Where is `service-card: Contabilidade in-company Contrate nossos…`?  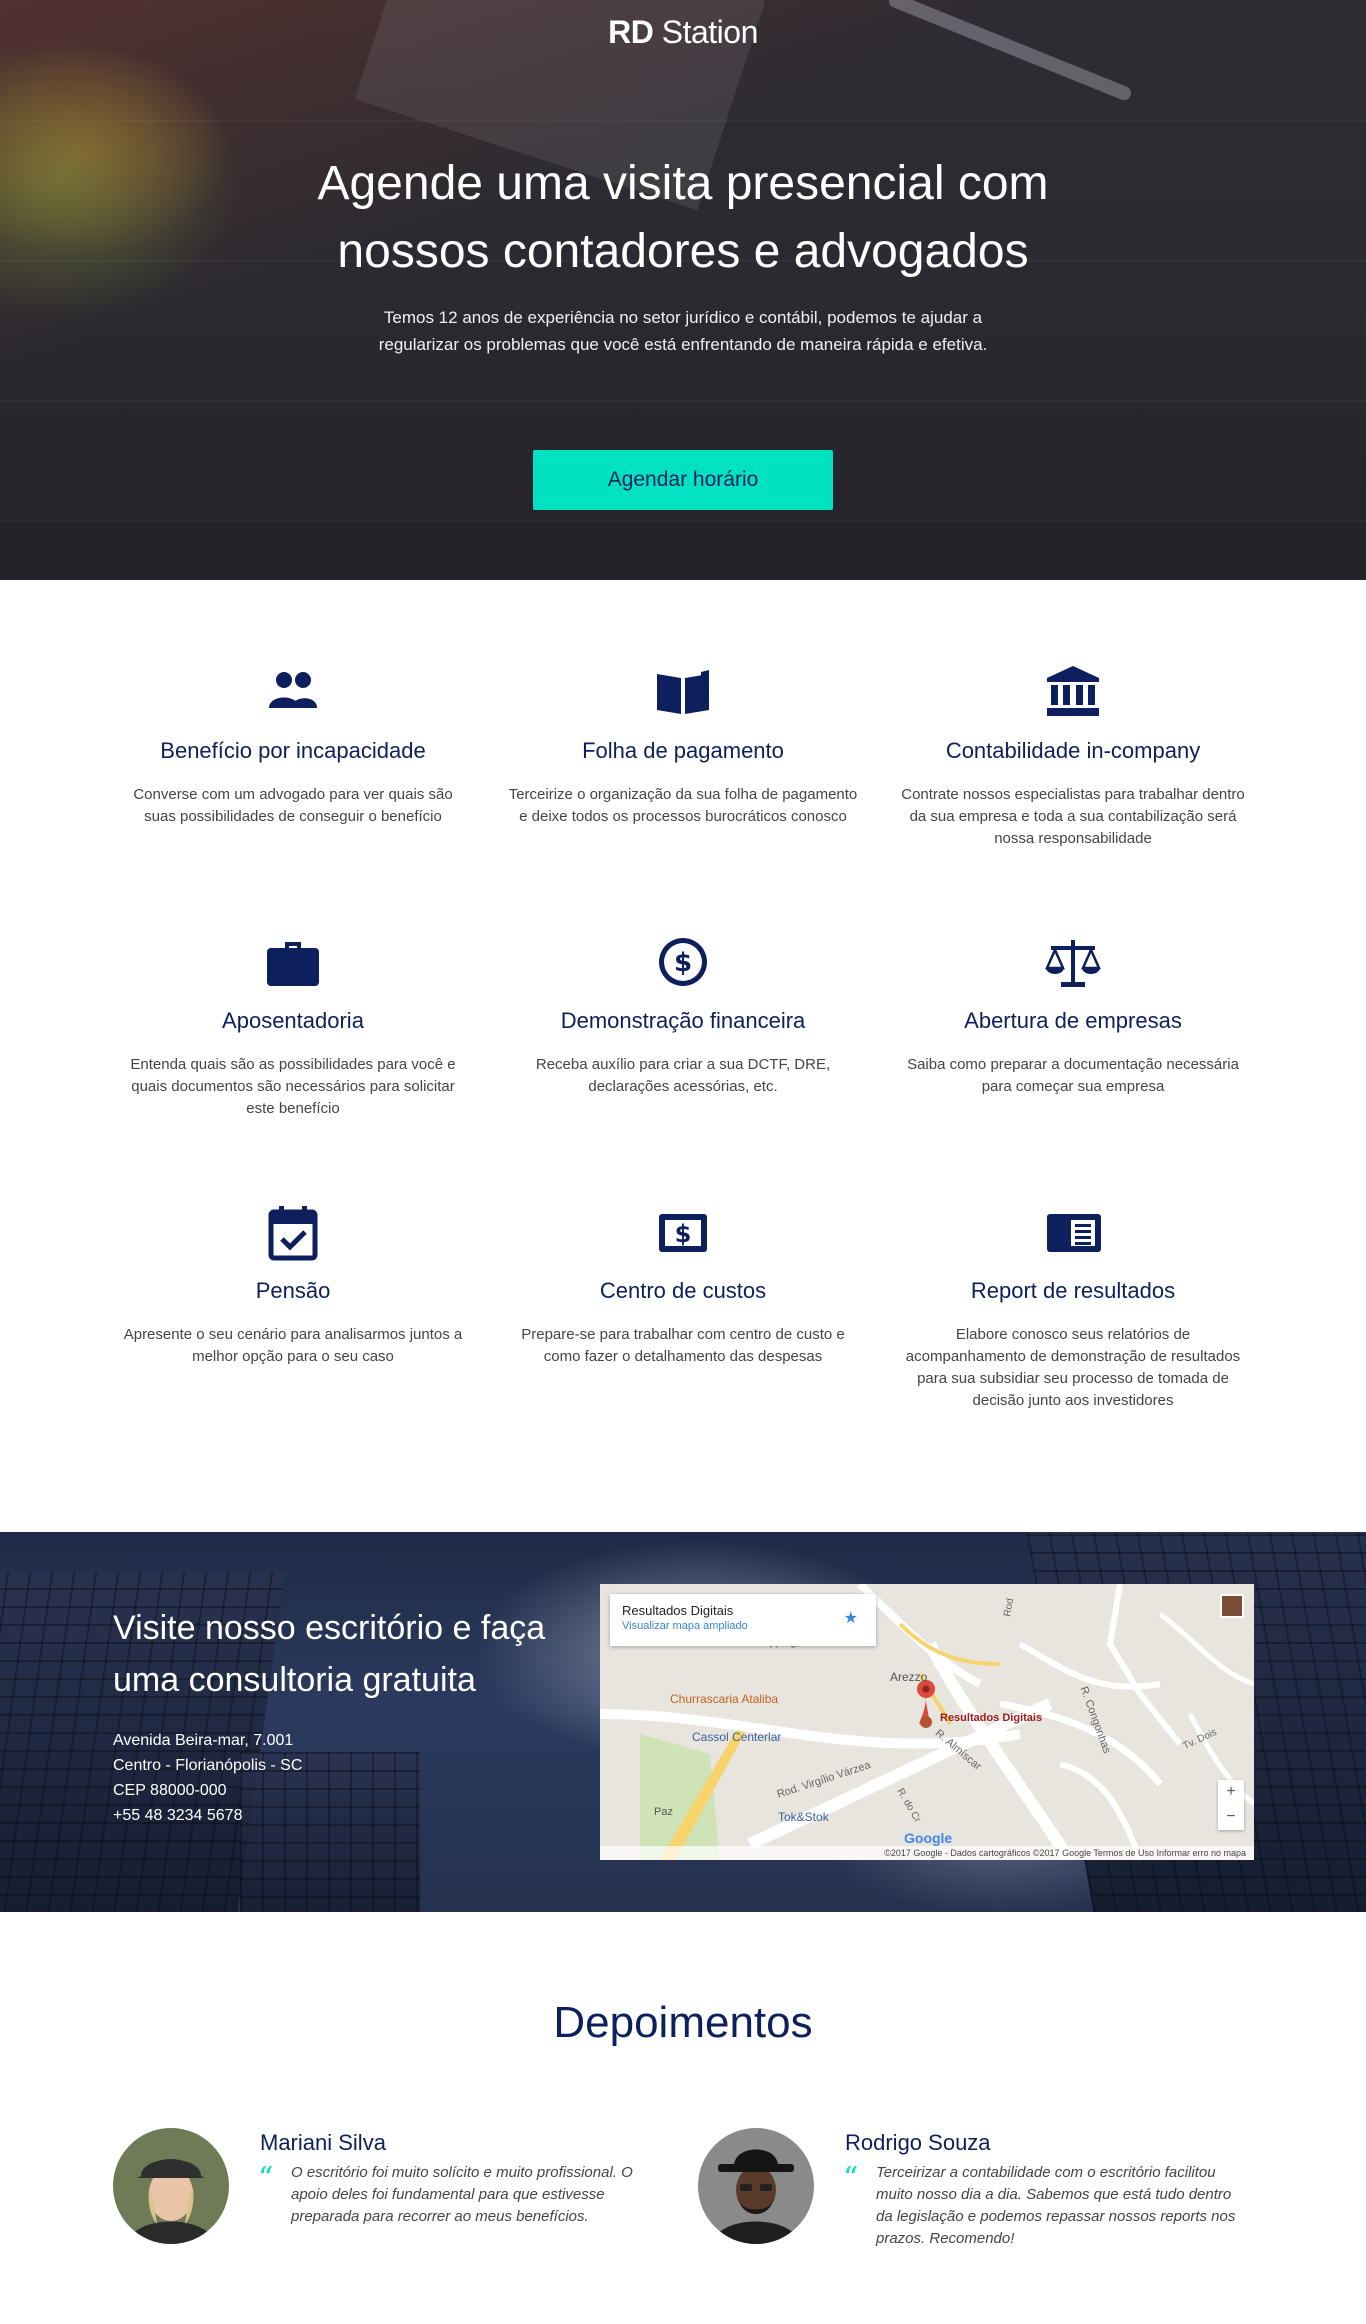 service-card: Contabilidade in-company Contrate nossos… is located at coordinates (1073, 756).